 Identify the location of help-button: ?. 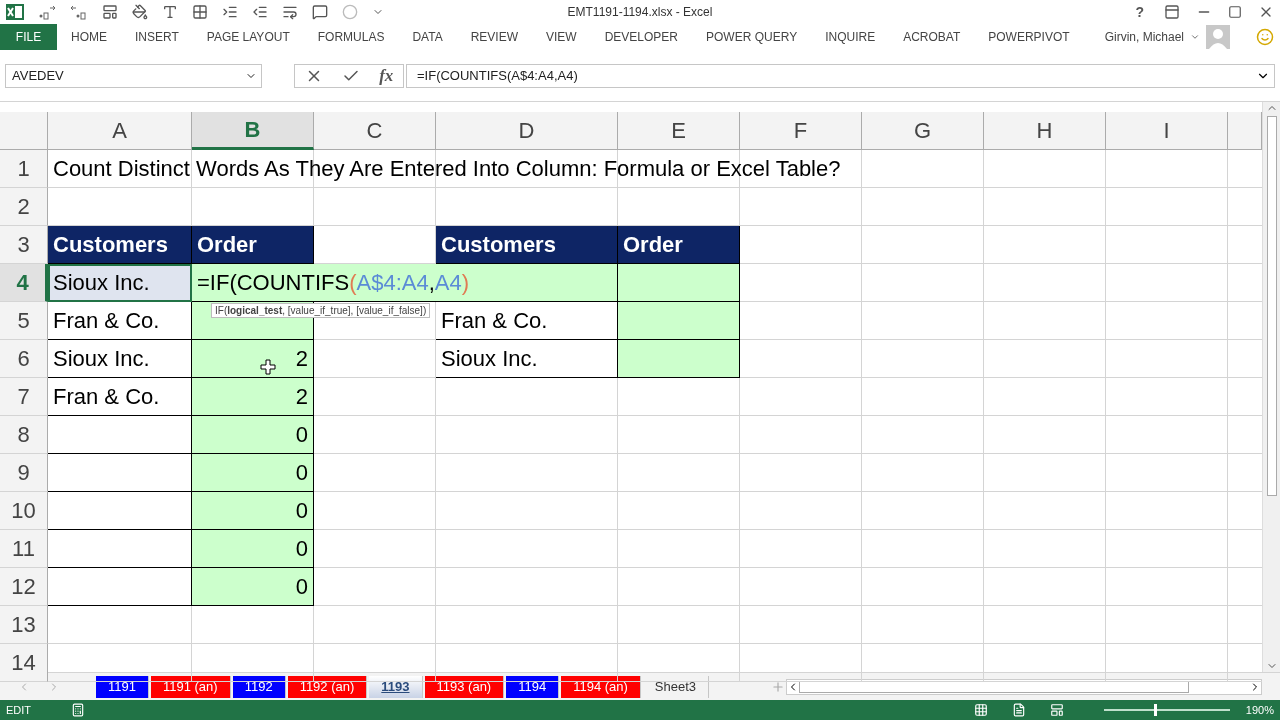
(1139, 12).